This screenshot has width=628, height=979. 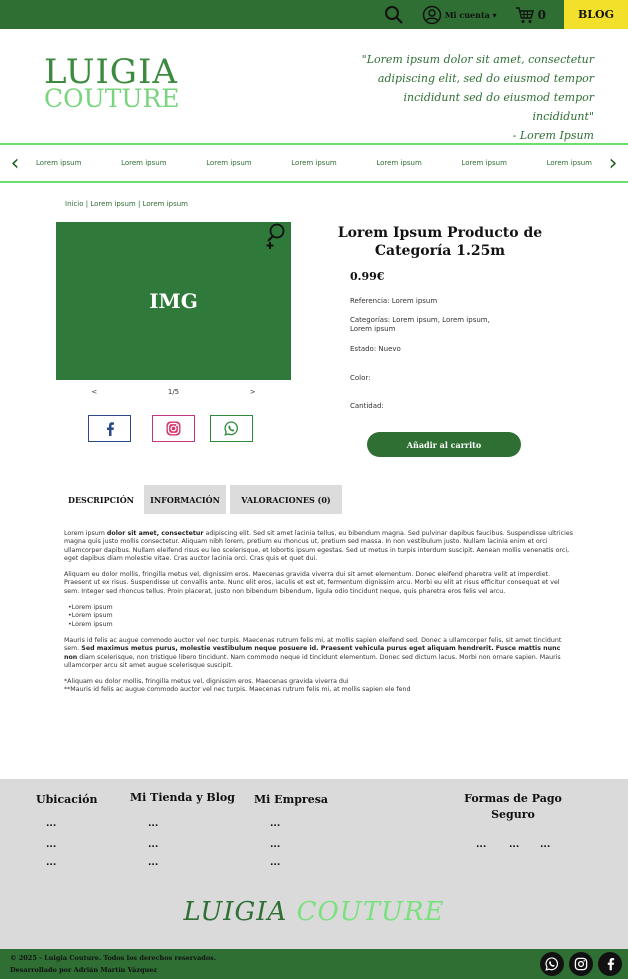 I want to click on footer-heading: Formas de Pago Seguro, so click(x=513, y=806).